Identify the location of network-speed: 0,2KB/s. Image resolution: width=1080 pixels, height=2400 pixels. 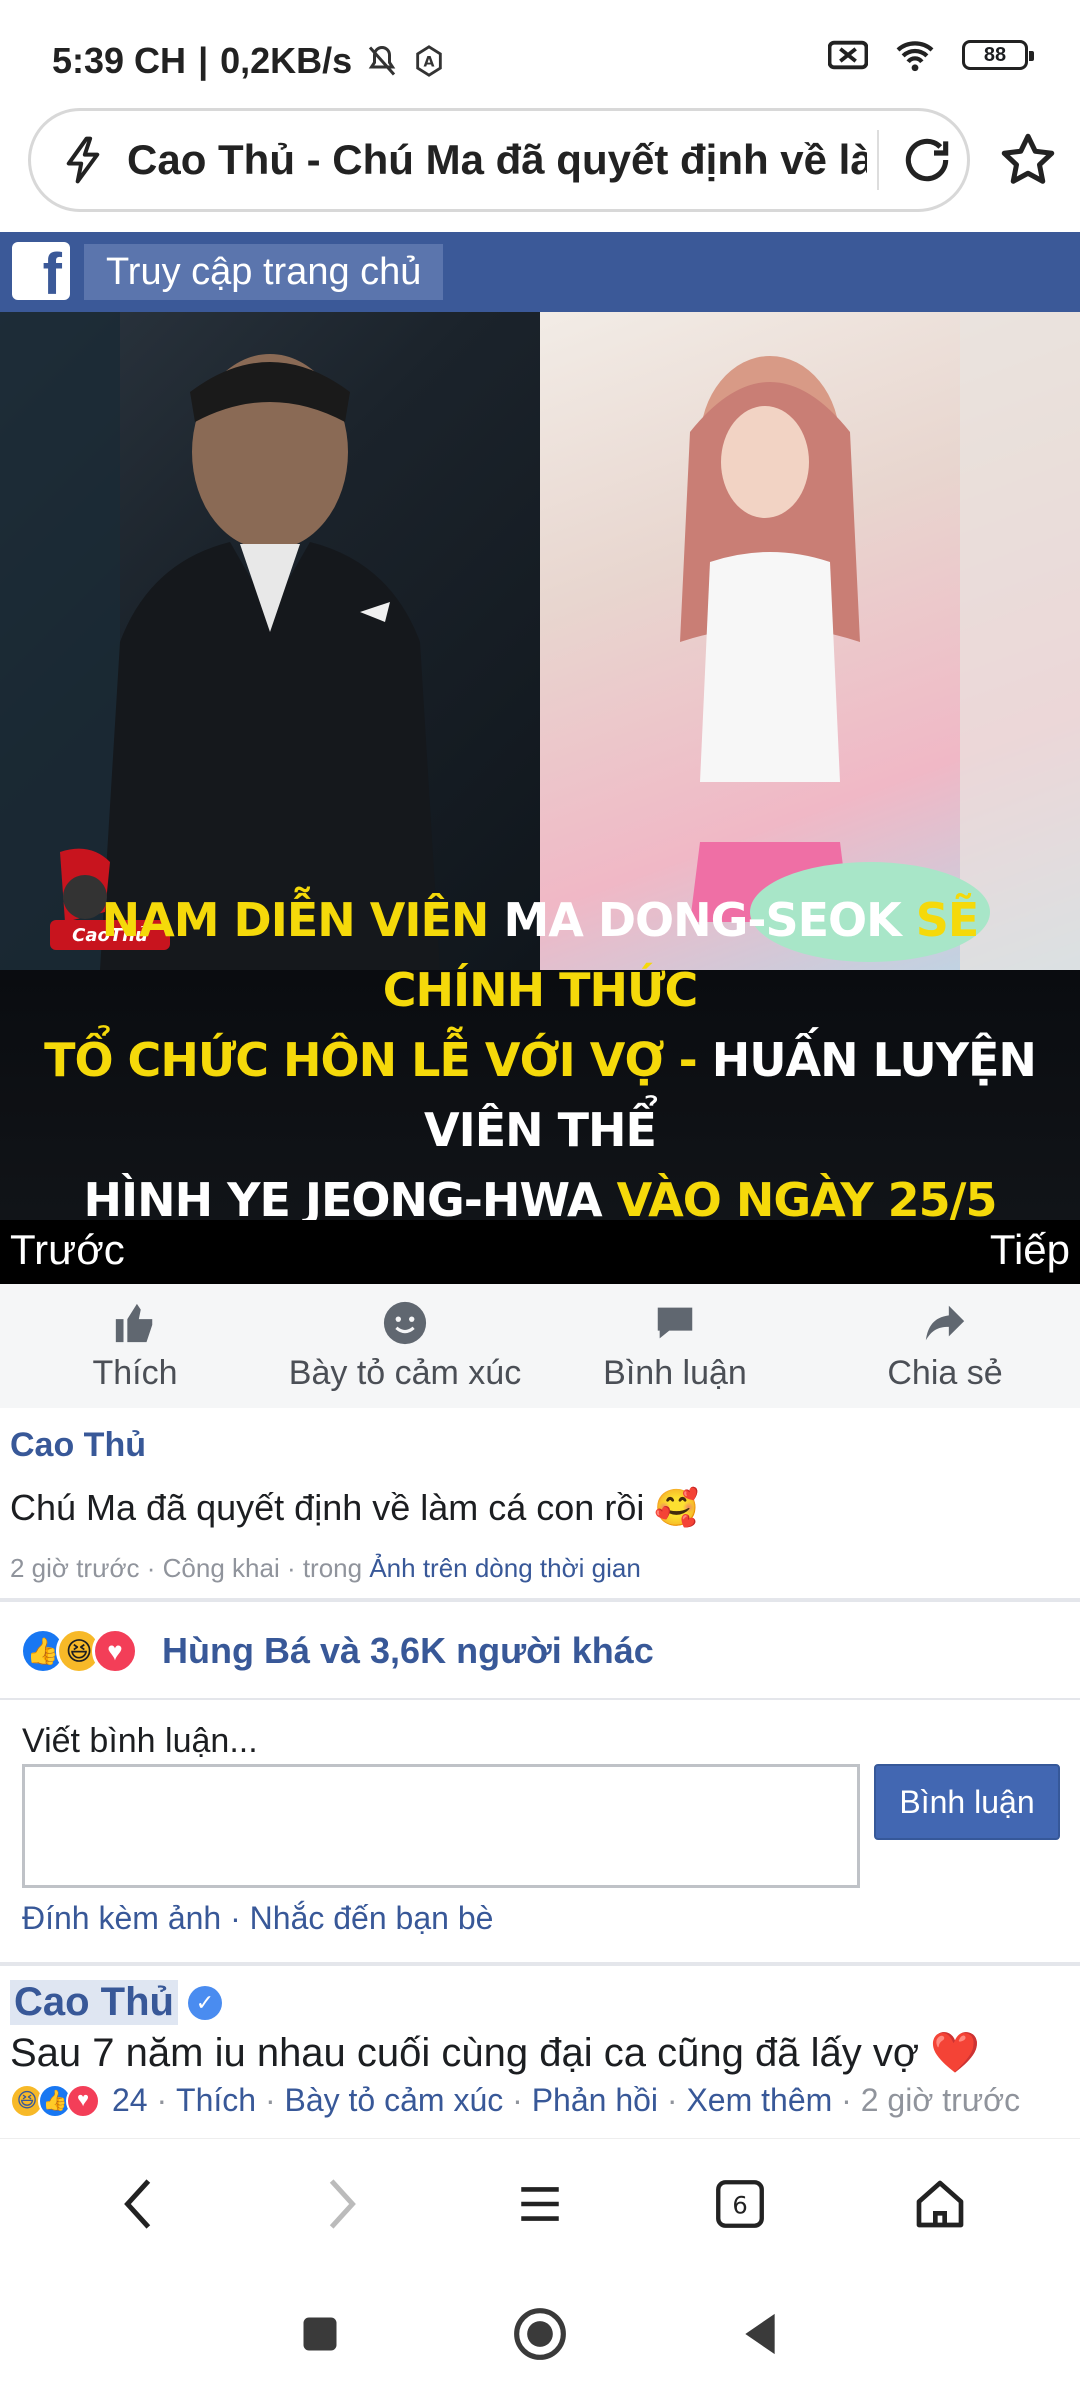
(286, 60).